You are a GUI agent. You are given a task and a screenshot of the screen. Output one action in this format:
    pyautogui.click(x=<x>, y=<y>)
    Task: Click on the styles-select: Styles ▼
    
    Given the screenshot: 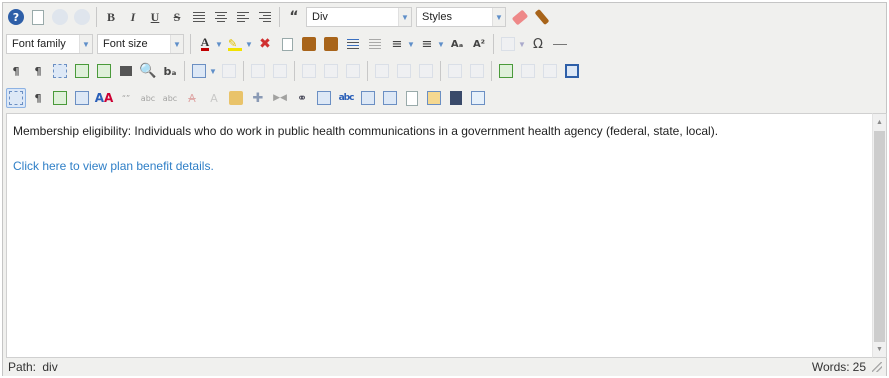 What is the action you would take?
    pyautogui.click(x=461, y=17)
    